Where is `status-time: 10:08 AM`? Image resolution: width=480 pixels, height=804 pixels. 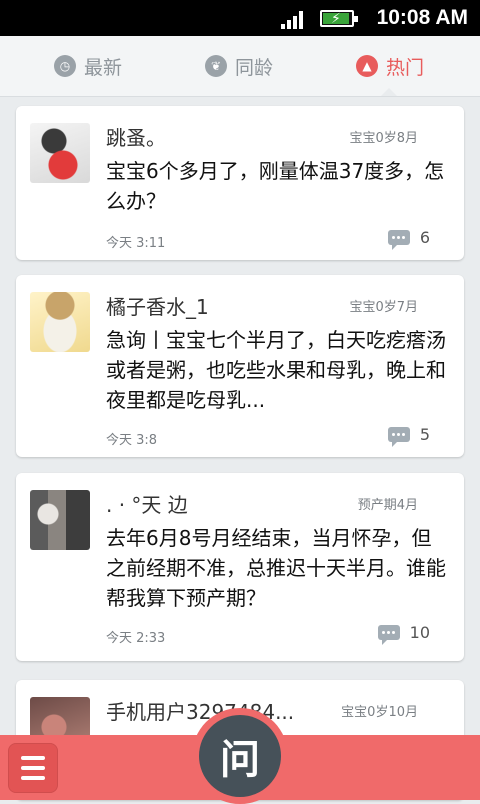 status-time: 10:08 AM is located at coordinates (422, 17).